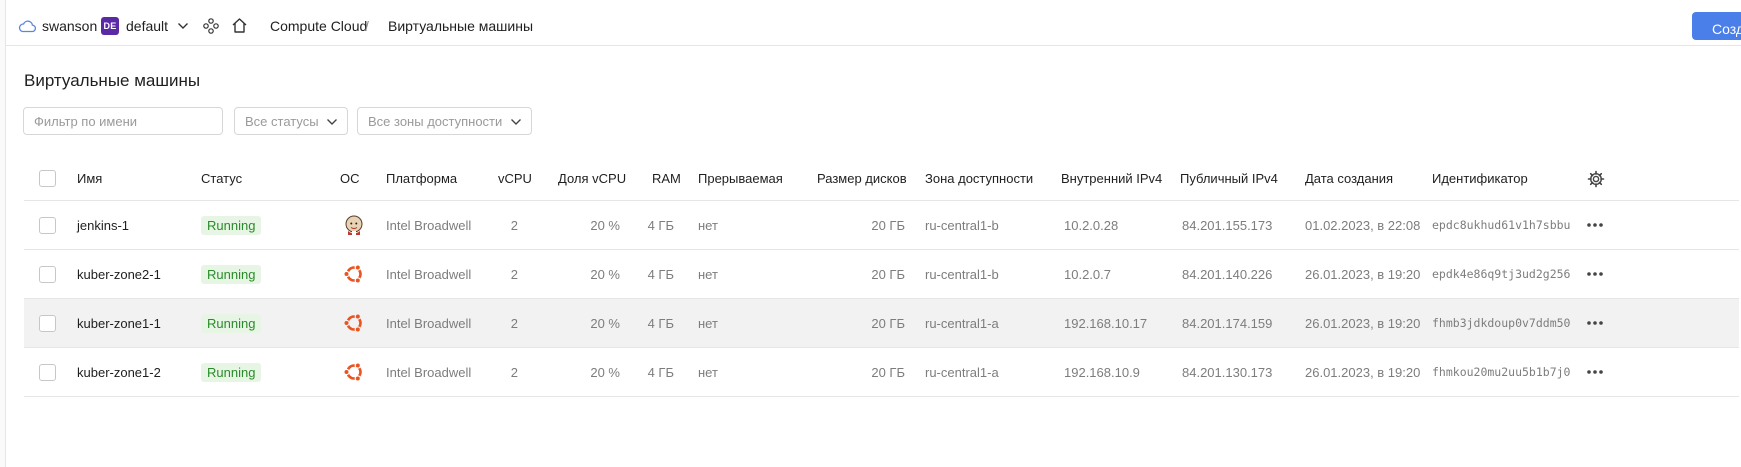 This screenshot has height=467, width=1741. Describe the element at coordinates (515, 178) in the screenshot. I see `column-vcpu: vCPU` at that location.